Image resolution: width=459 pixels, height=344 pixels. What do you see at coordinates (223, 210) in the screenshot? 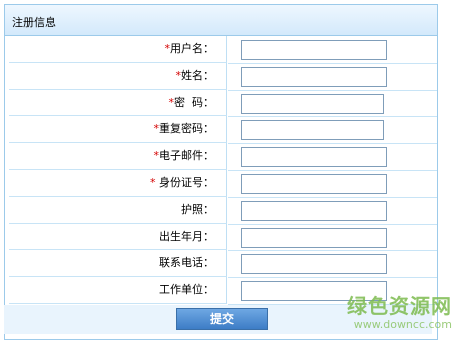
I see `form-row-passport: 护照：` at bounding box center [223, 210].